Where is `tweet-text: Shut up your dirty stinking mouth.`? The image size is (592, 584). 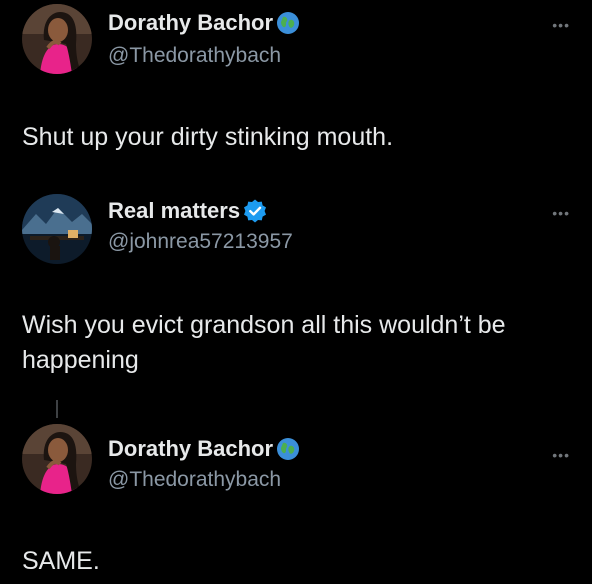 tweet-text: Shut up your dirty stinking mouth. is located at coordinates (208, 137).